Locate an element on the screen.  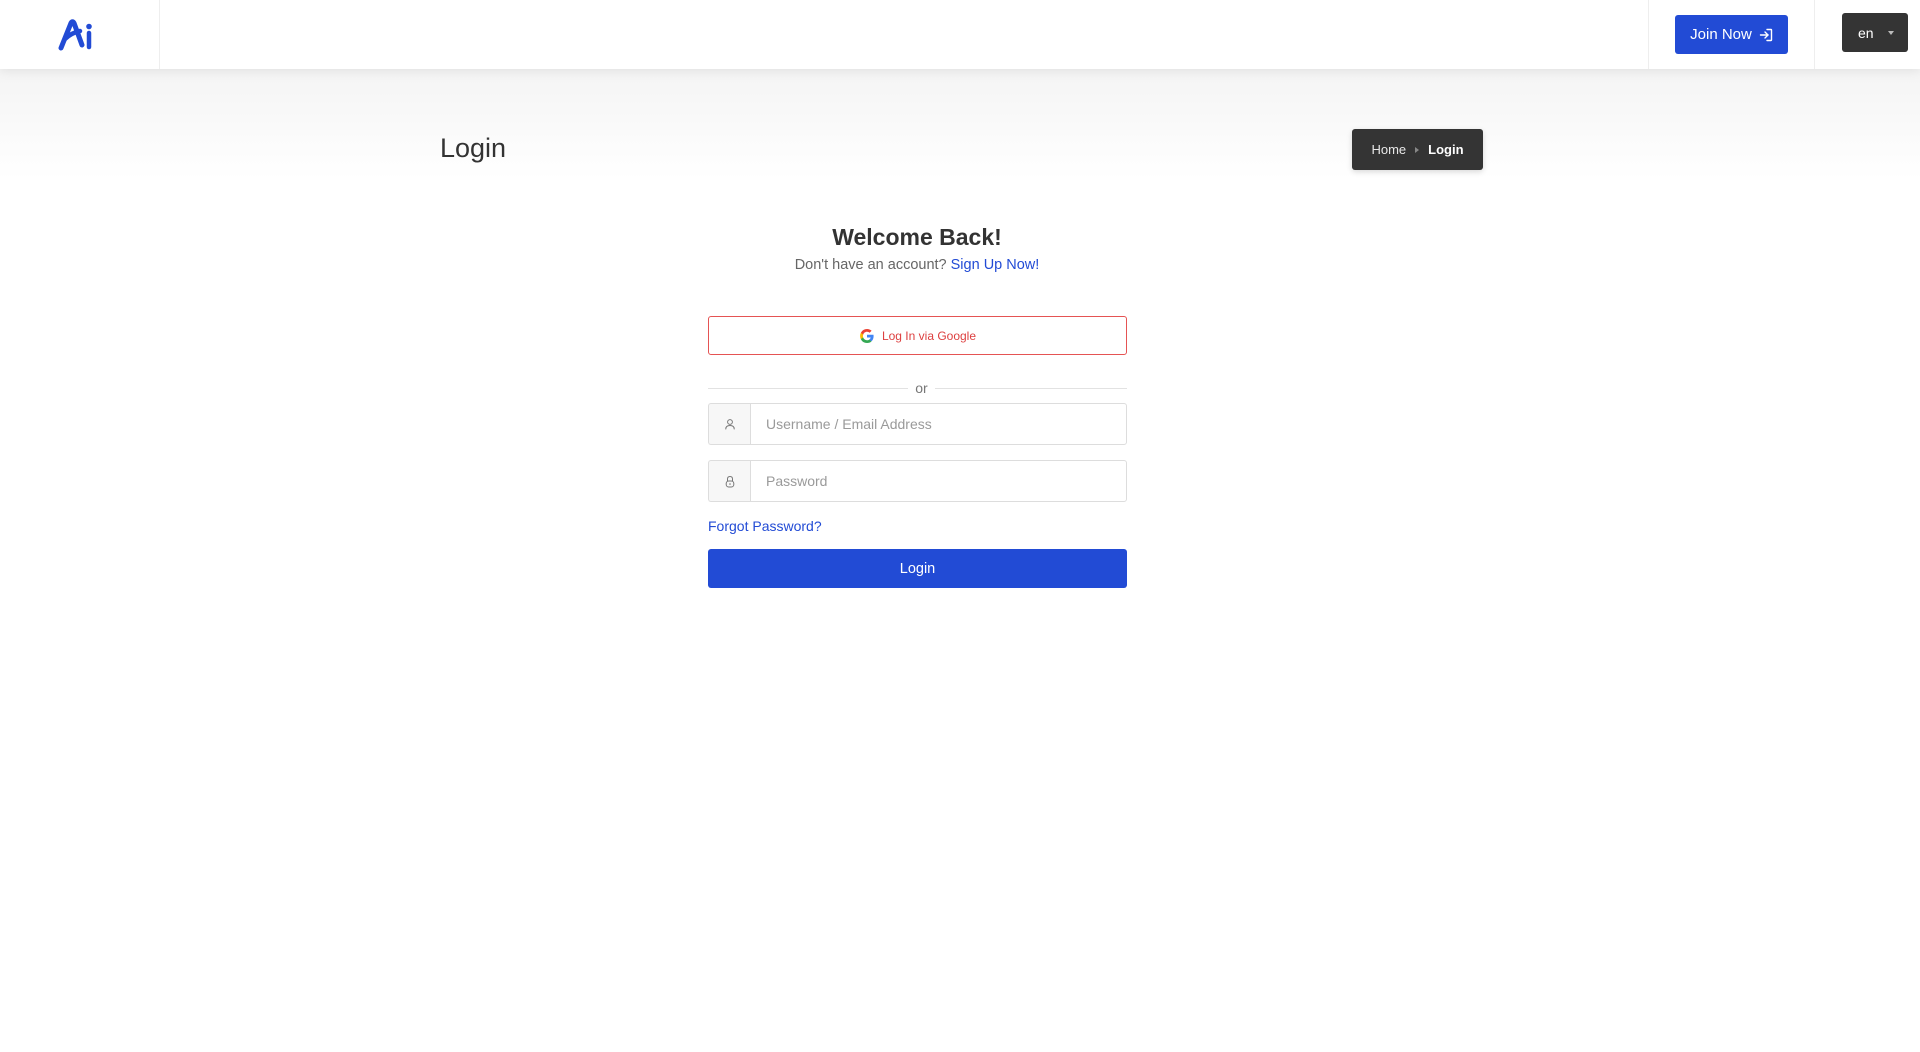
username-field-group is located at coordinates (917, 424).